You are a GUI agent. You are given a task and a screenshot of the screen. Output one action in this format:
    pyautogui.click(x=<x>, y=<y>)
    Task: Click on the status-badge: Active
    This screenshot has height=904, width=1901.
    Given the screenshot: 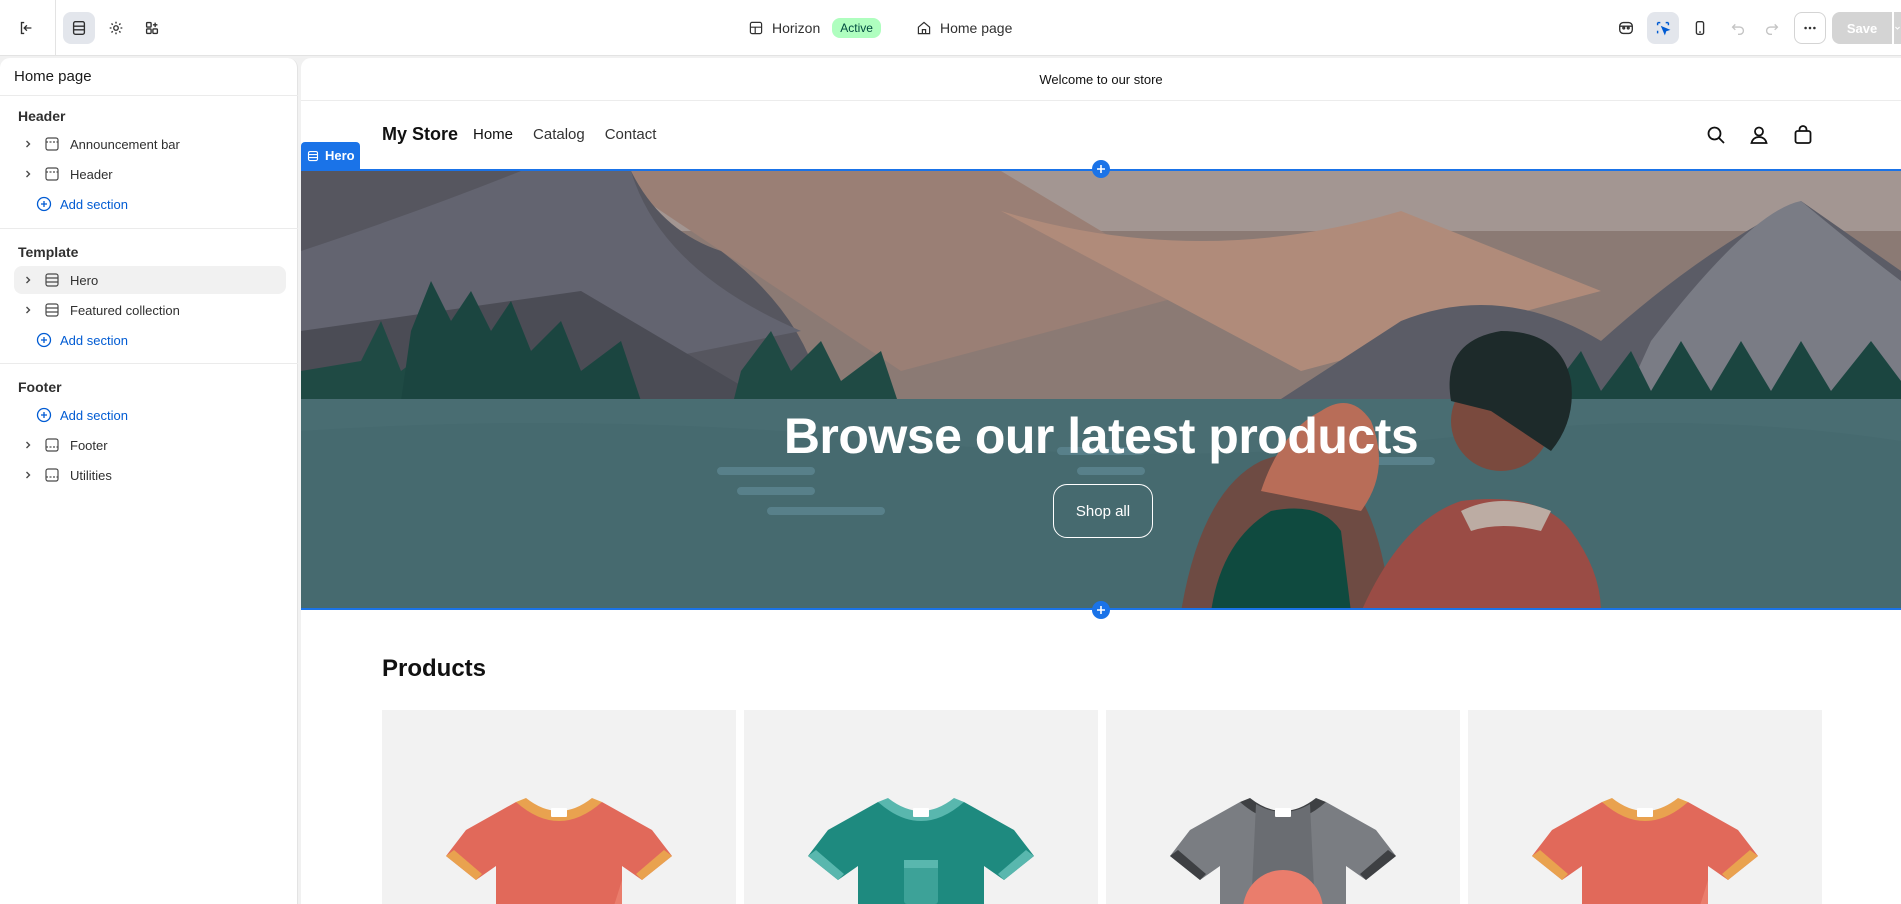 What is the action you would take?
    pyautogui.click(x=856, y=28)
    